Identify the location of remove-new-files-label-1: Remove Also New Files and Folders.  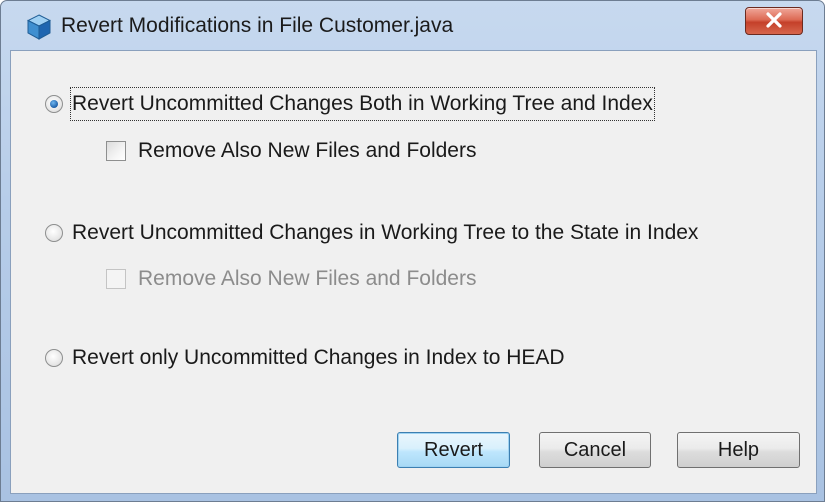
(307, 150).